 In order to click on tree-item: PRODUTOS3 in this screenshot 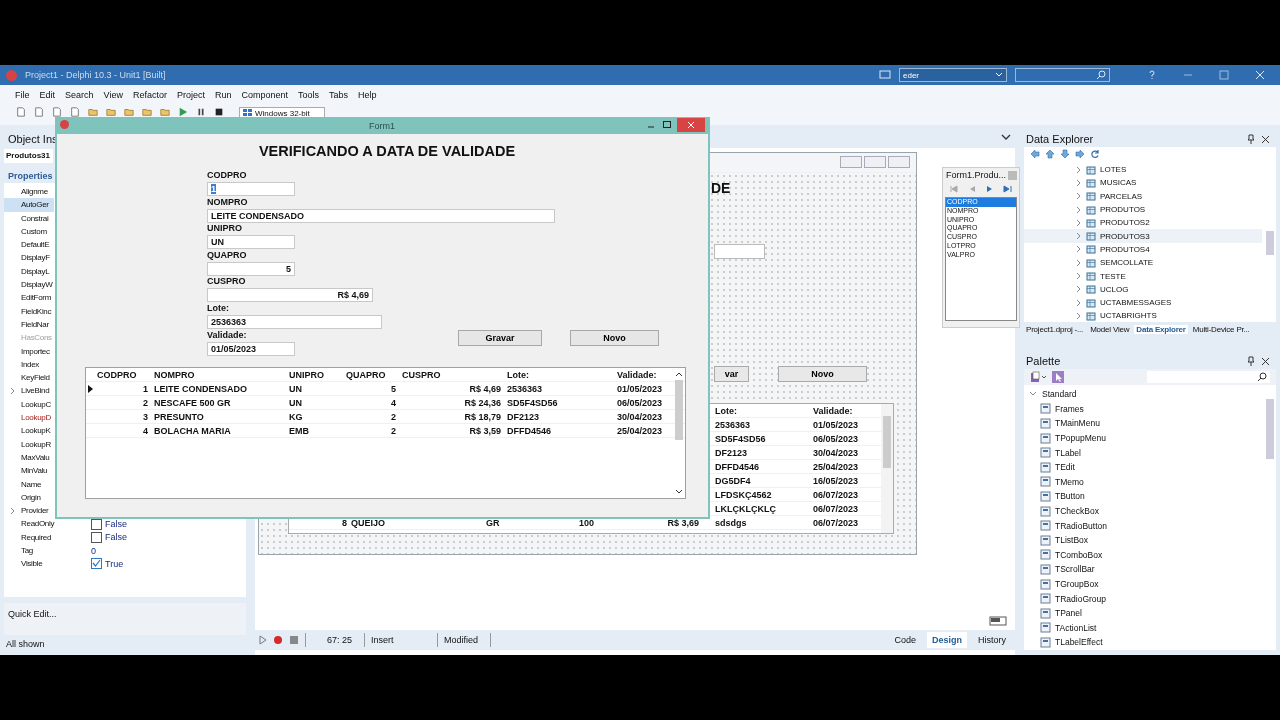, I will do `click(1143, 236)`.